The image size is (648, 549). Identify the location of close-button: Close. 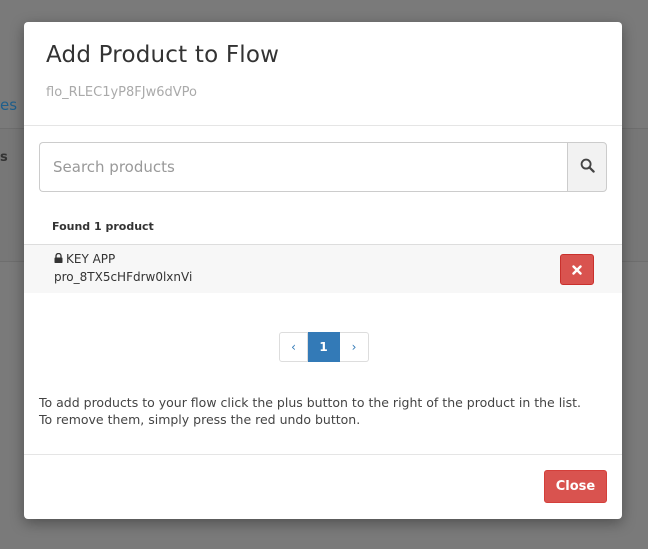
(575, 486).